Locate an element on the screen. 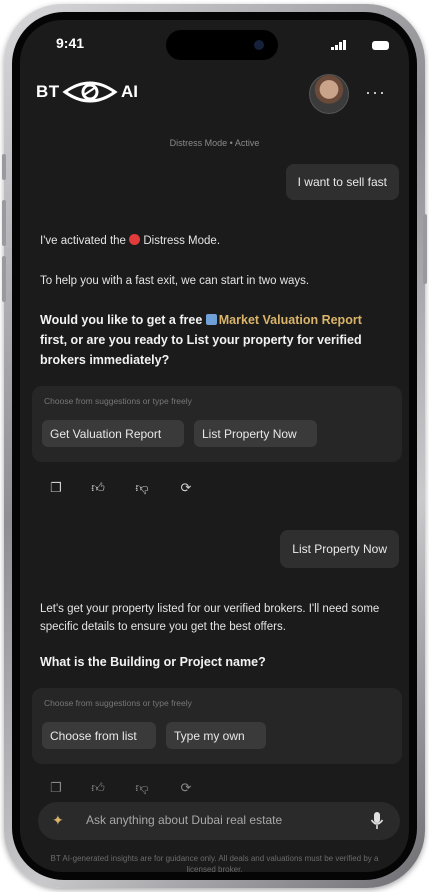  dynamic-island is located at coordinates (222, 45).